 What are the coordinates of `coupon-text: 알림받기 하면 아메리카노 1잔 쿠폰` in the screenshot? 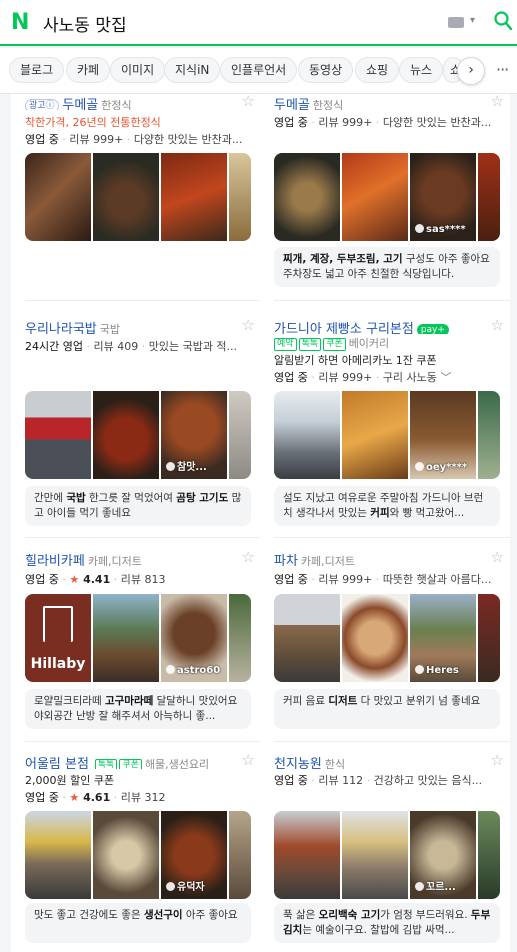 It's located at (355, 360).